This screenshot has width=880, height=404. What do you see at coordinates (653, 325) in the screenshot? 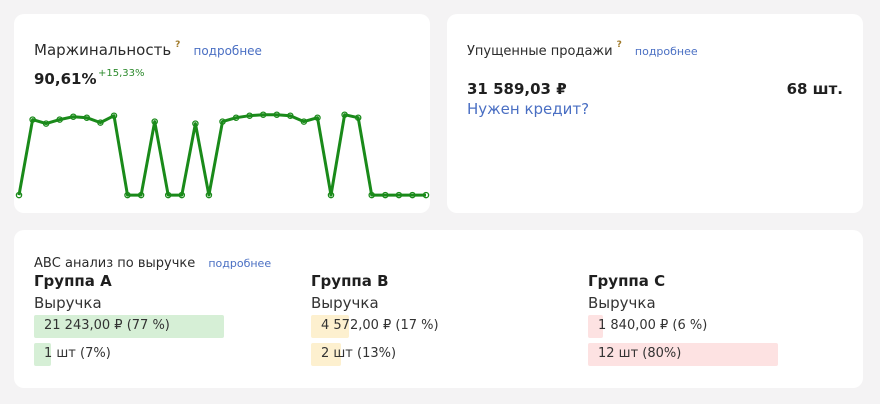
I see `revenue-value: 1 840,00 ₽ (6 %)` at bounding box center [653, 325].